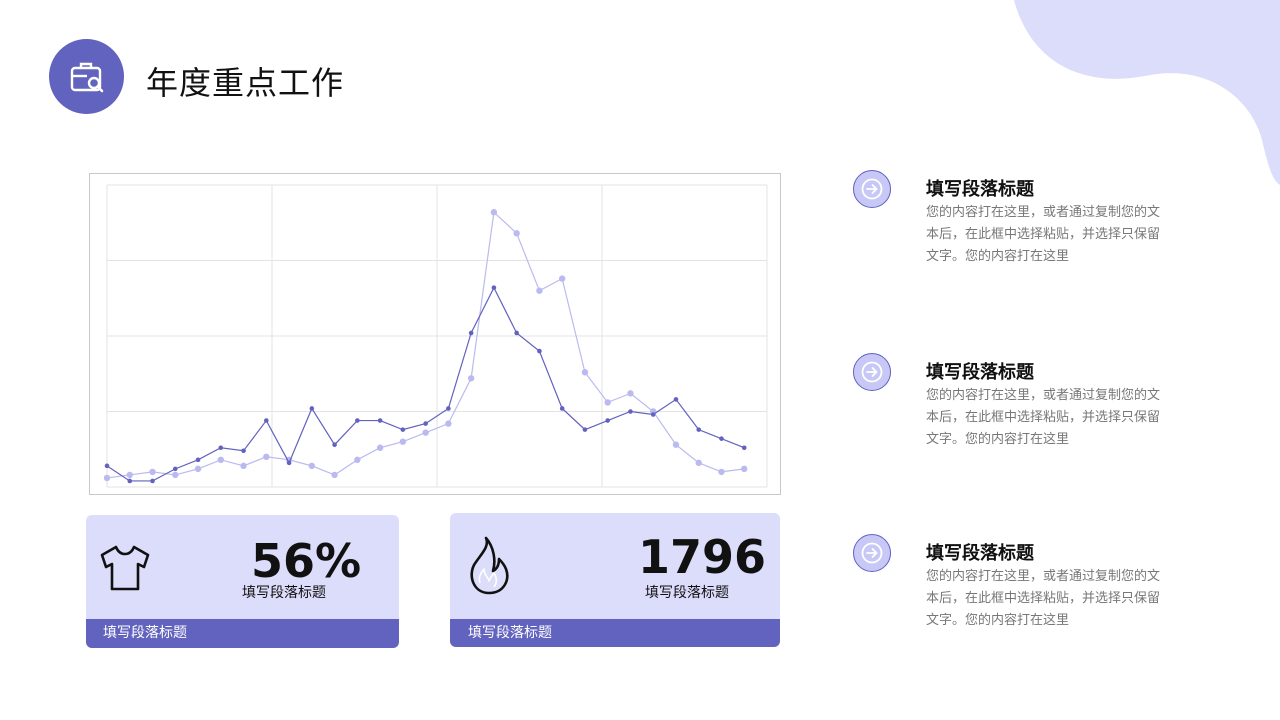 The width and height of the screenshot is (1280, 720). Describe the element at coordinates (125, 570) in the screenshot. I see `t-shirt-icon` at that location.